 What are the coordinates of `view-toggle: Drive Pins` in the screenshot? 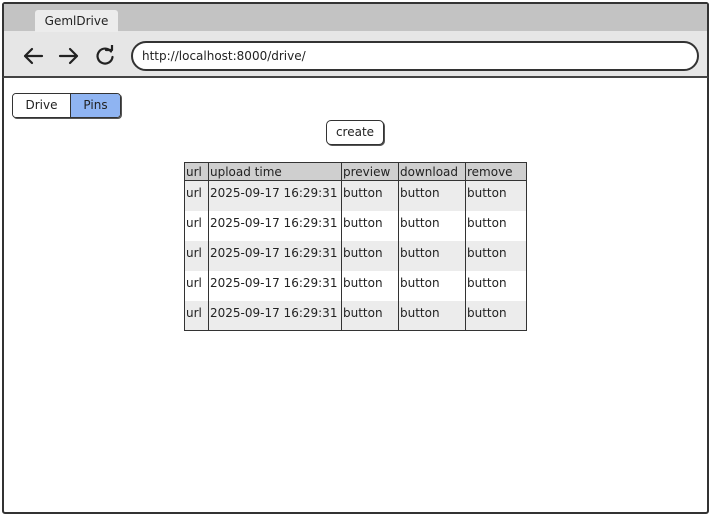 It's located at (66, 105).